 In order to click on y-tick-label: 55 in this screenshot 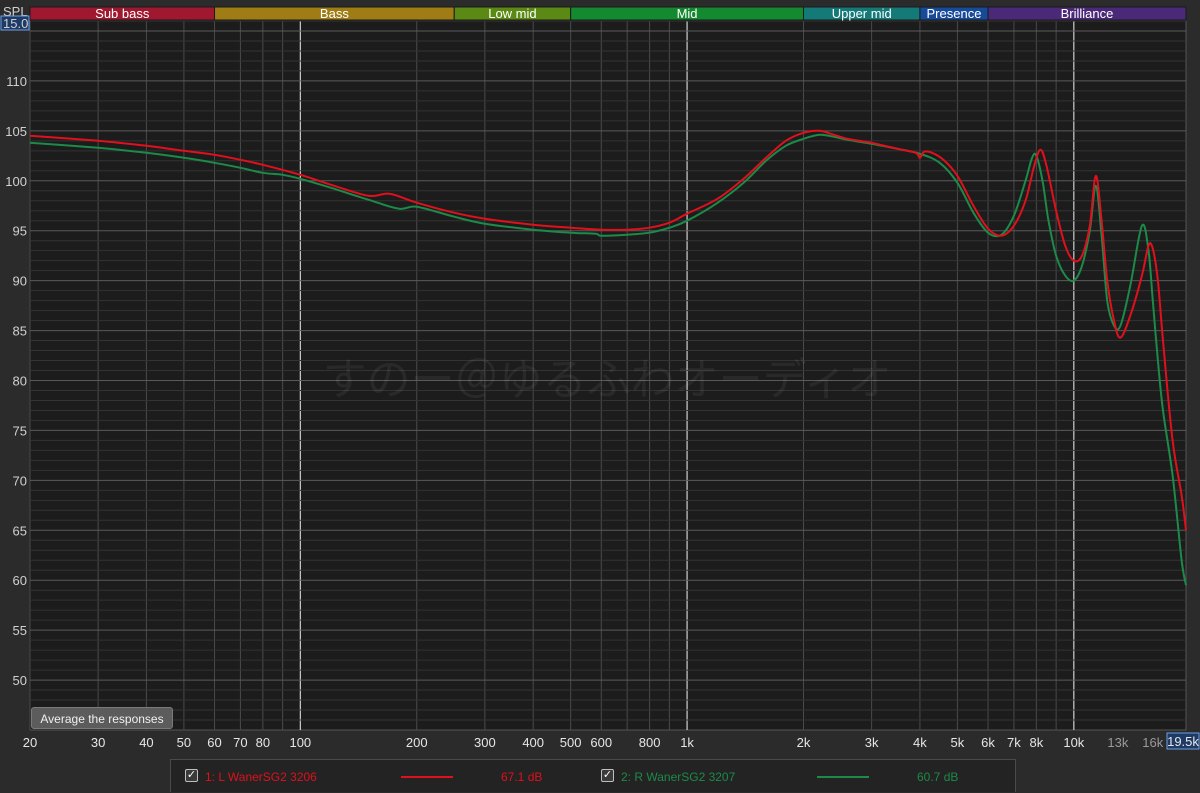, I will do `click(20, 630)`.